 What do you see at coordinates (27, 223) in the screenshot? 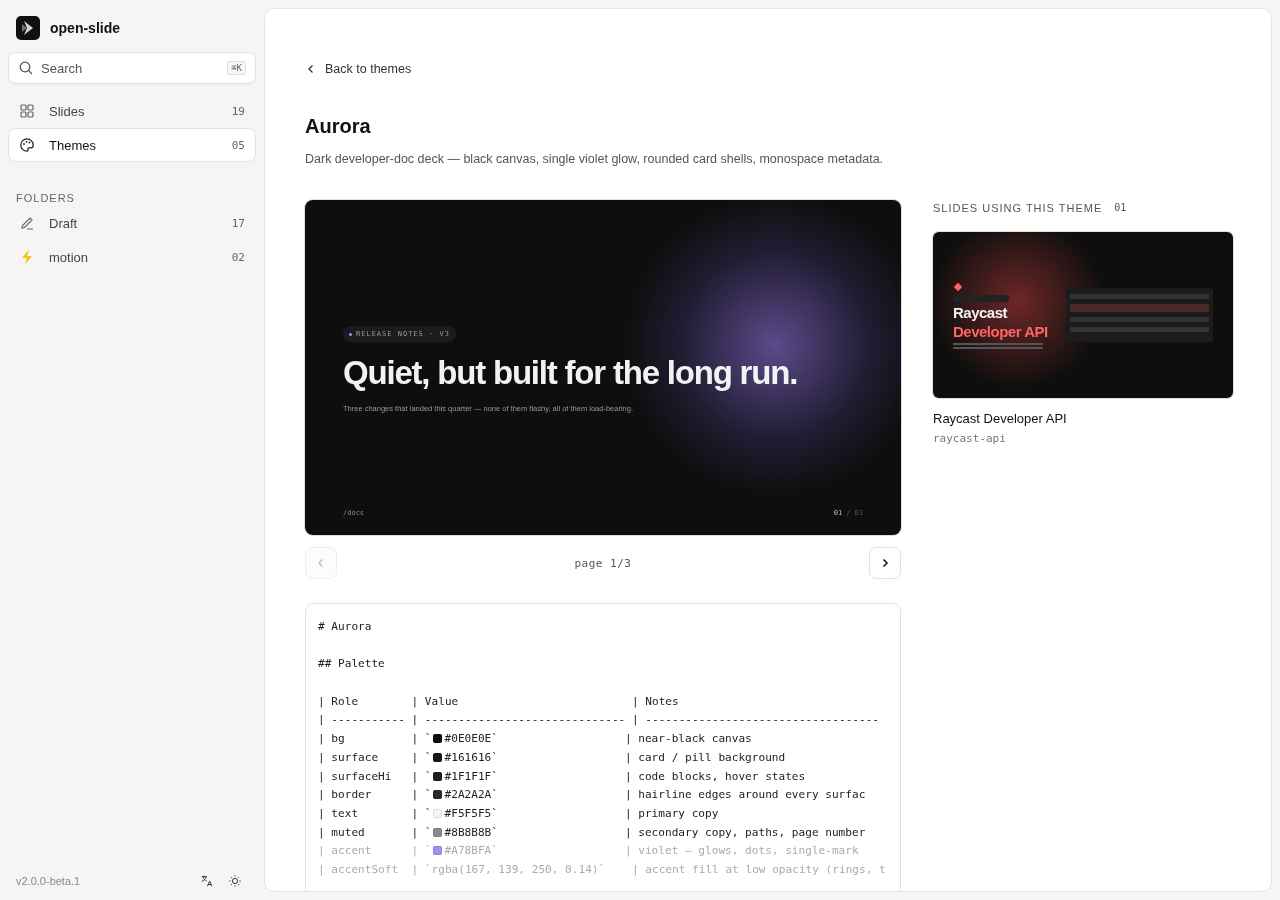
I see `pencil-icon` at bounding box center [27, 223].